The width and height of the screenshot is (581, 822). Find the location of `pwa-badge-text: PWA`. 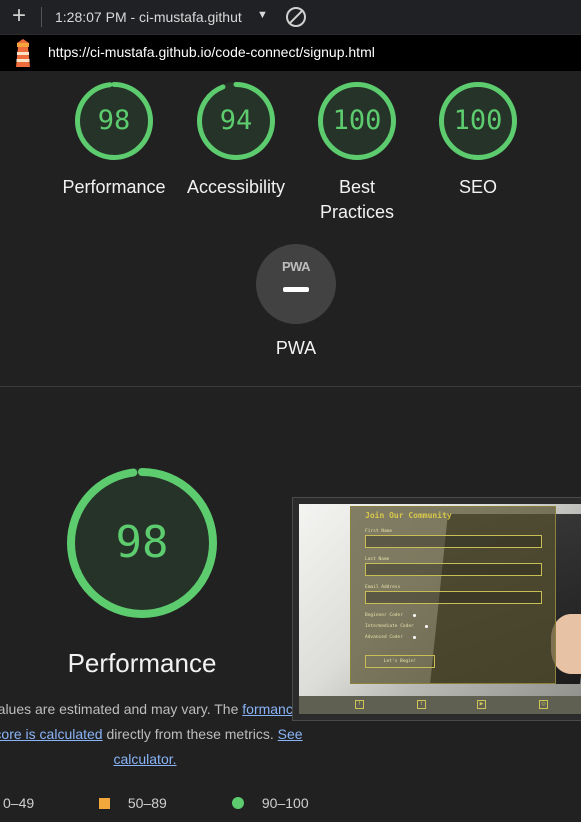

pwa-badge-text: PWA is located at coordinates (296, 266).